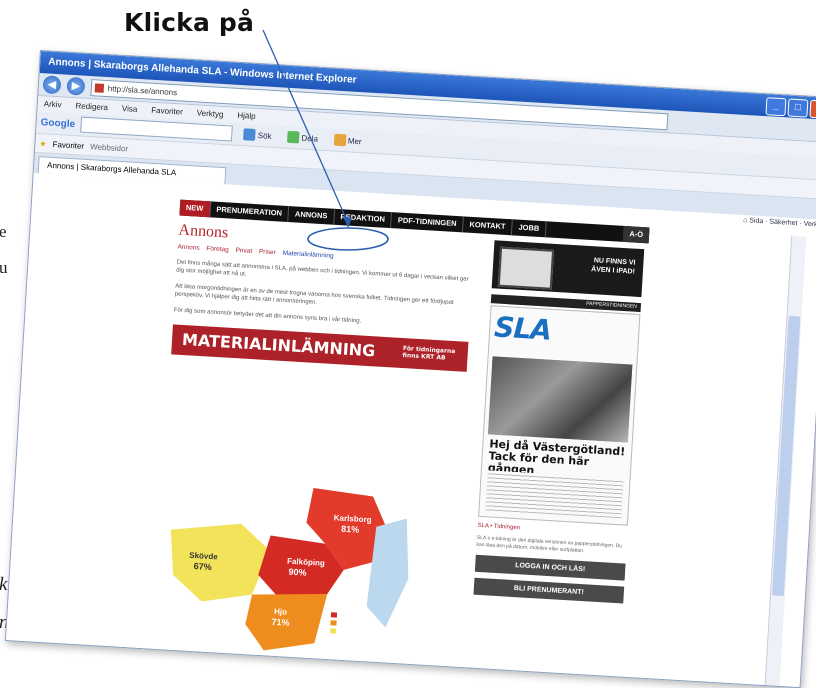 This screenshot has height=688, width=816. Describe the element at coordinates (526, 268) in the screenshot. I see `ipad-image` at that location.